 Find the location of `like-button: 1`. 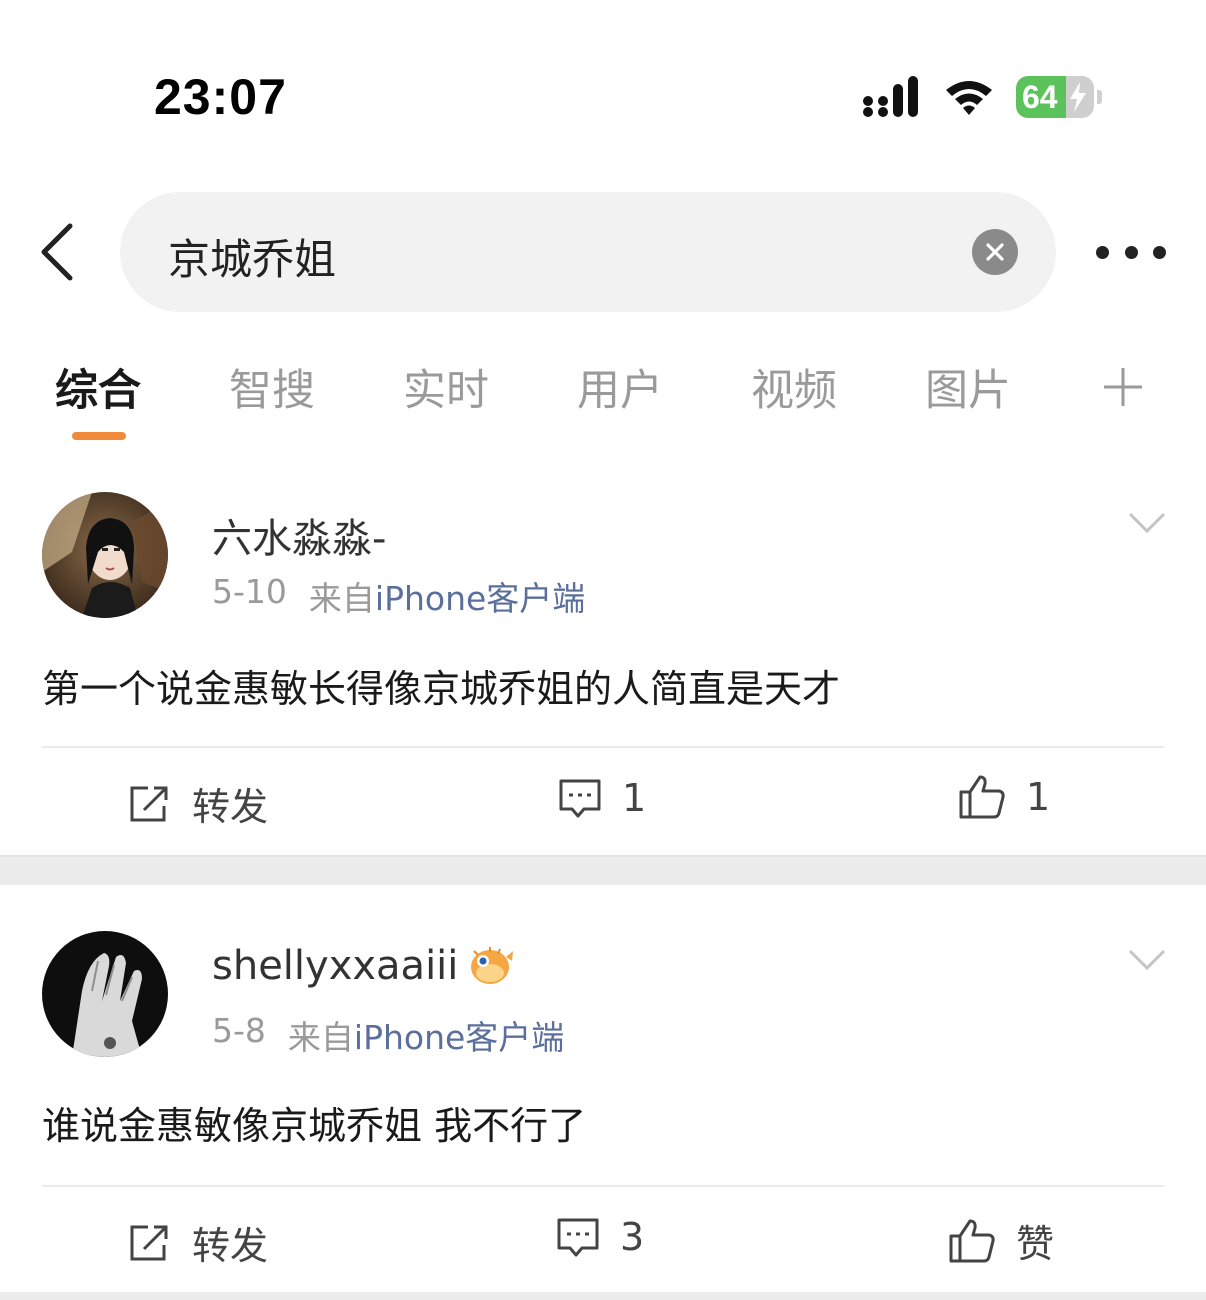

like-button: 1 is located at coordinates (1004, 797).